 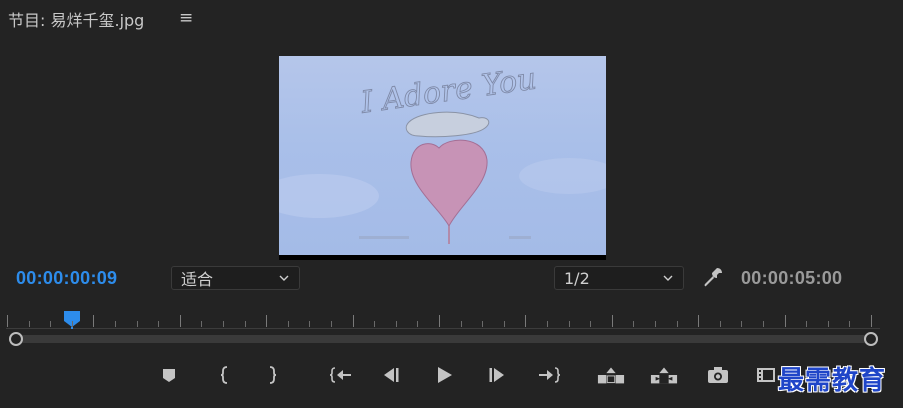 What do you see at coordinates (451, 318) in the screenshot?
I see `time-ruler` at bounding box center [451, 318].